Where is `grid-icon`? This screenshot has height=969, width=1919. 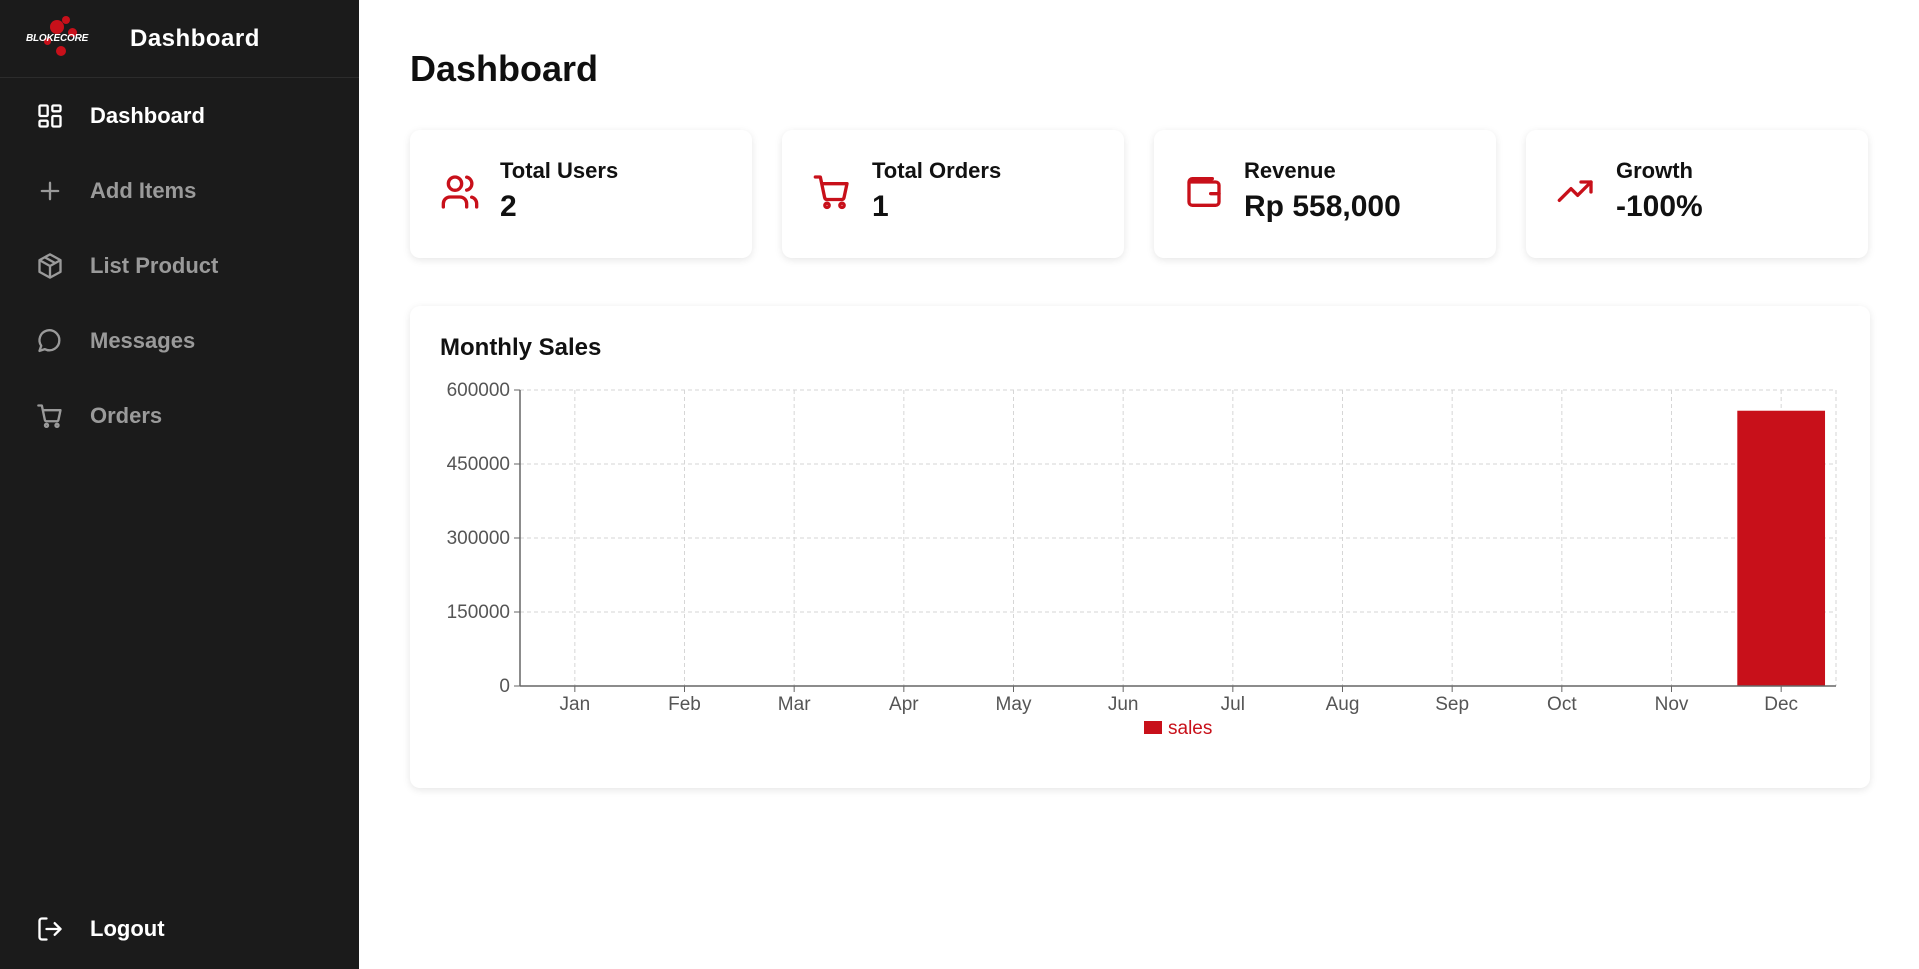 grid-icon is located at coordinates (50, 116).